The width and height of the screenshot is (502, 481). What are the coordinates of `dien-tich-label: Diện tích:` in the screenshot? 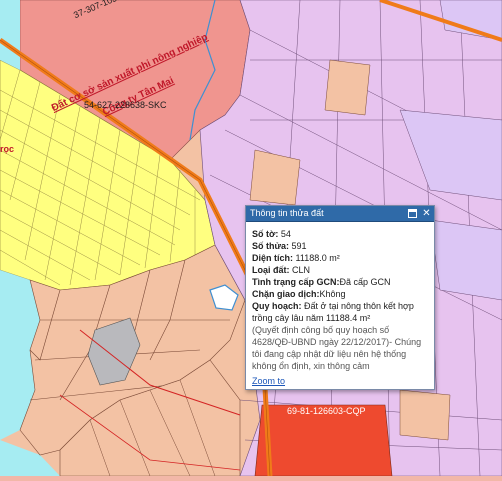 It's located at (273, 258).